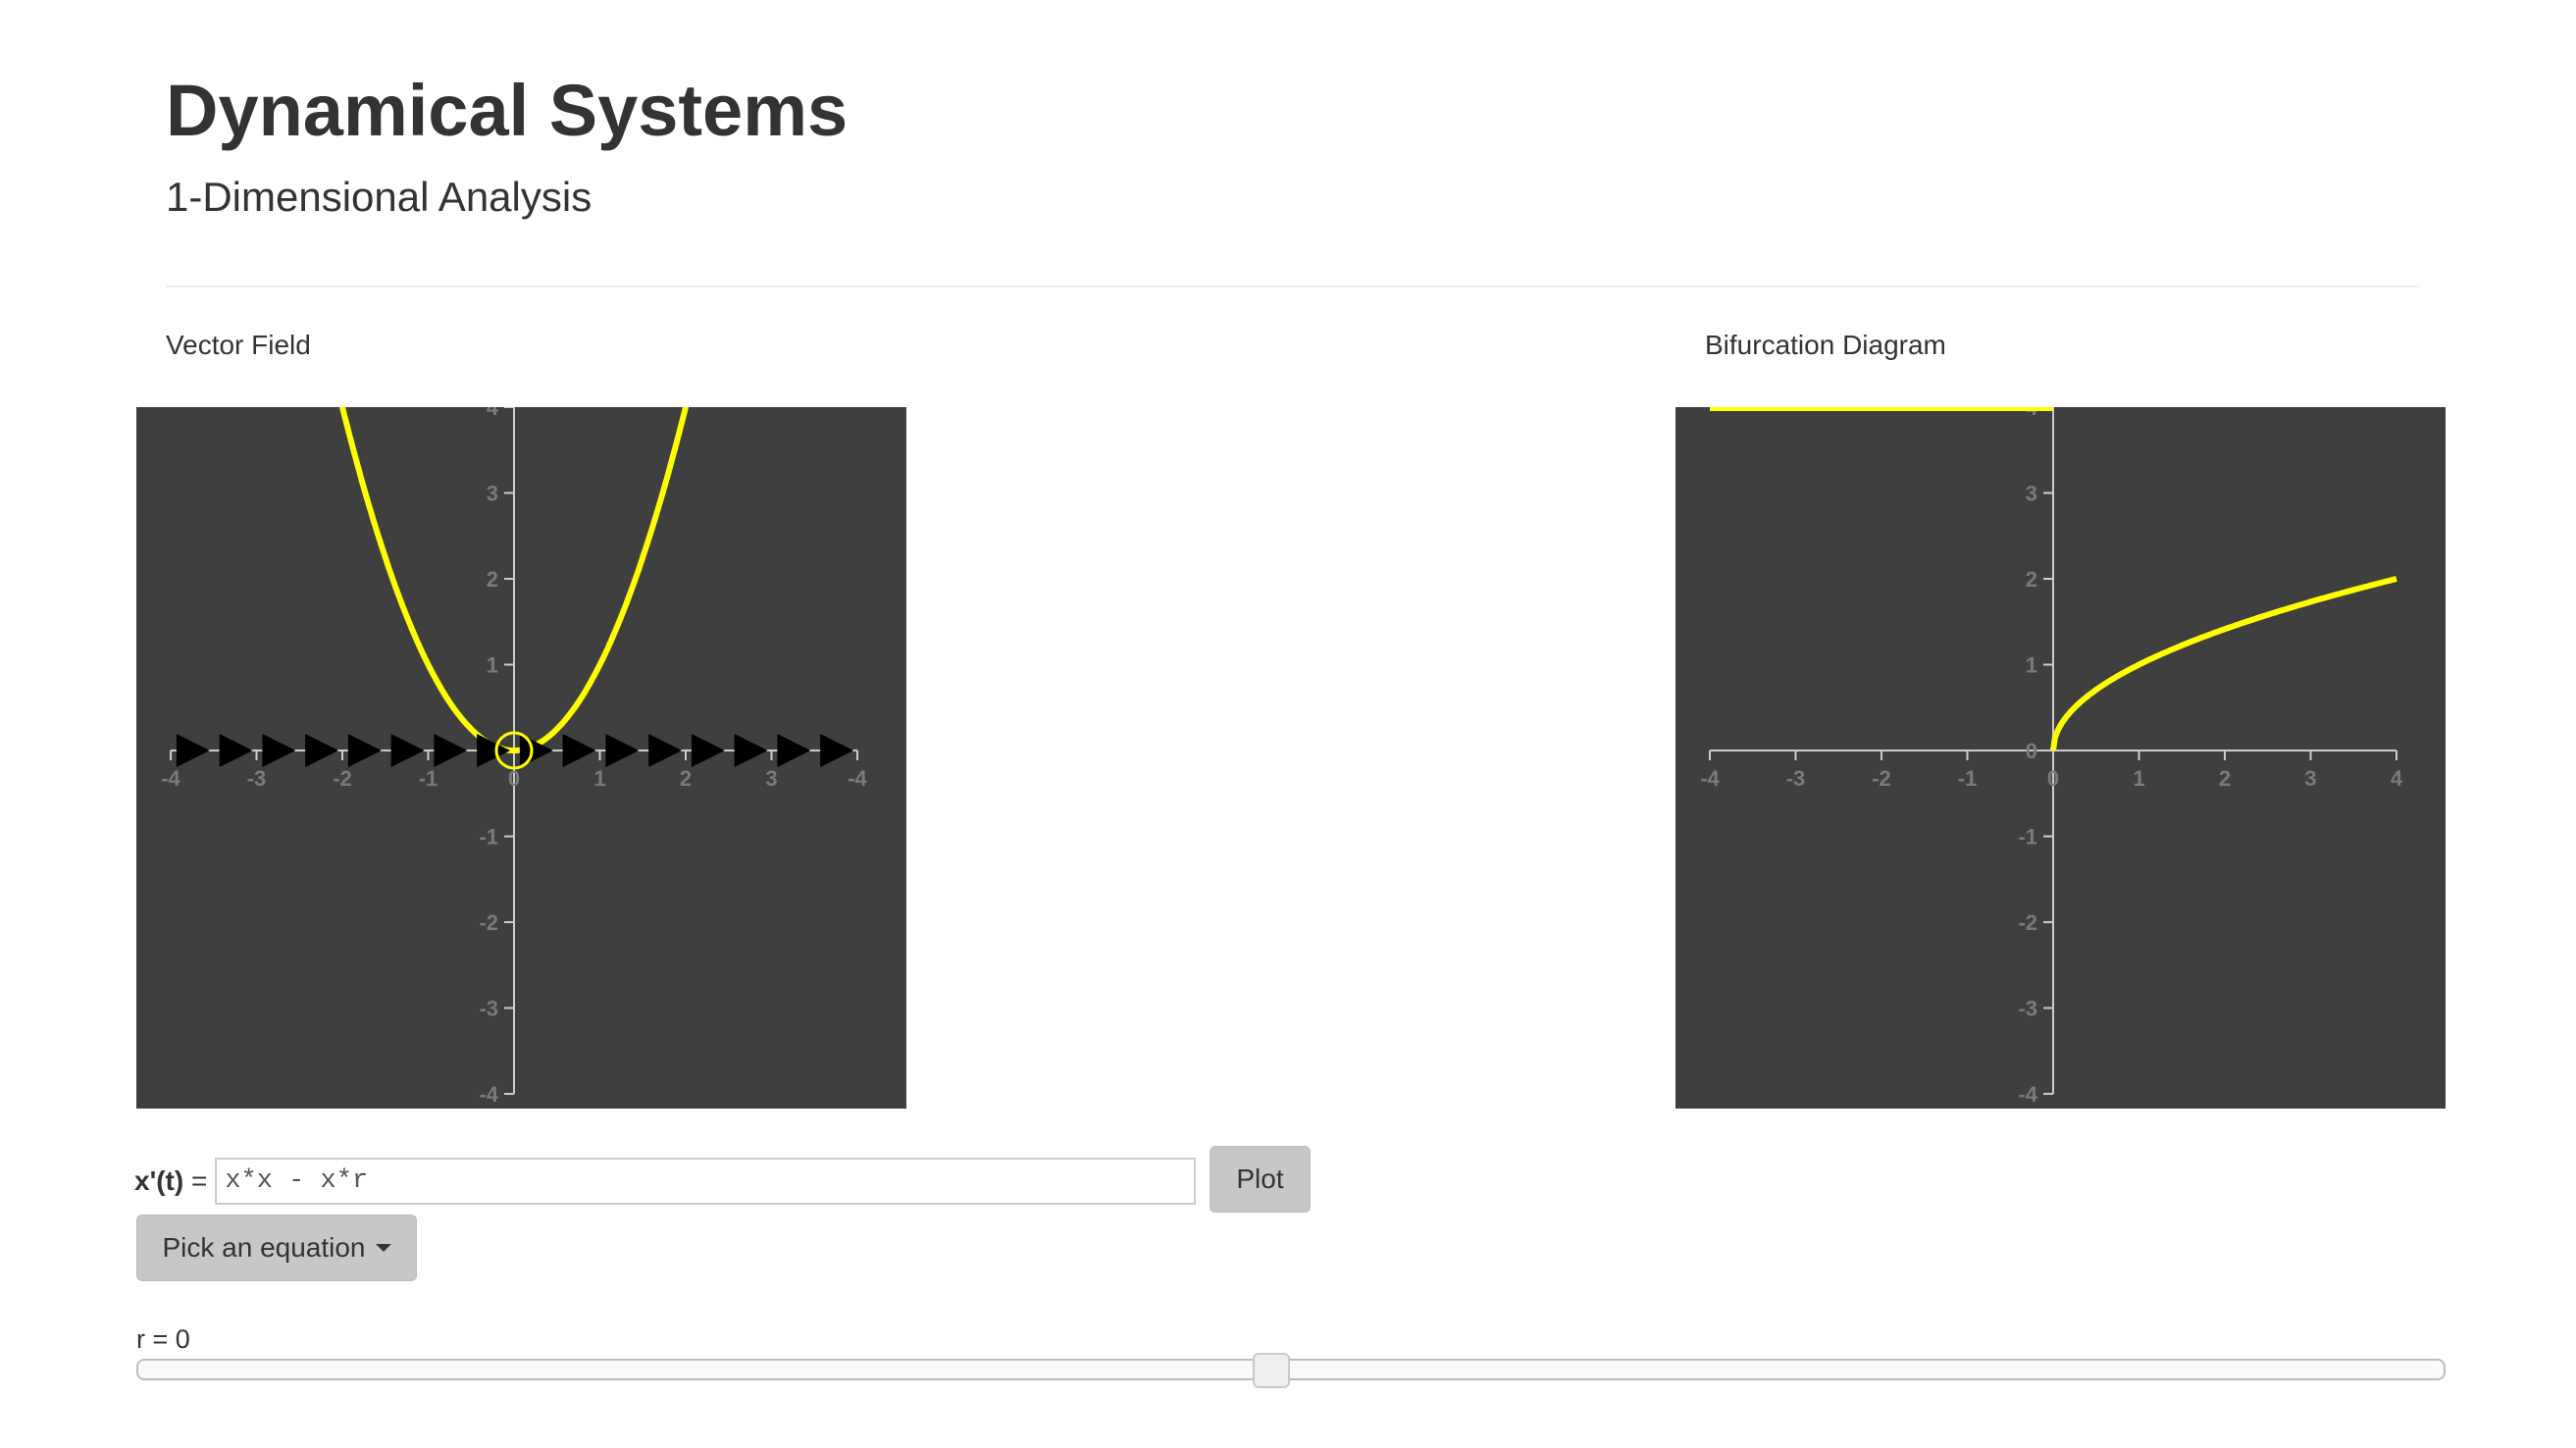 The image size is (2576, 1448). I want to click on plot-button: Plot, so click(1260, 1179).